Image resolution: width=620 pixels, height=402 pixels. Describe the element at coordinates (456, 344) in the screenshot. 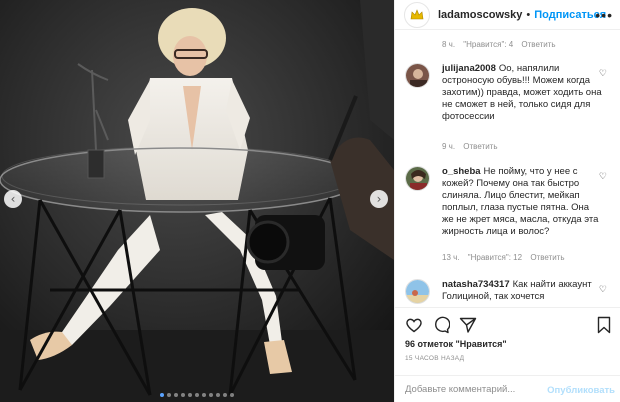

I see `likes-count: 96 отметок "Нравится"` at that location.